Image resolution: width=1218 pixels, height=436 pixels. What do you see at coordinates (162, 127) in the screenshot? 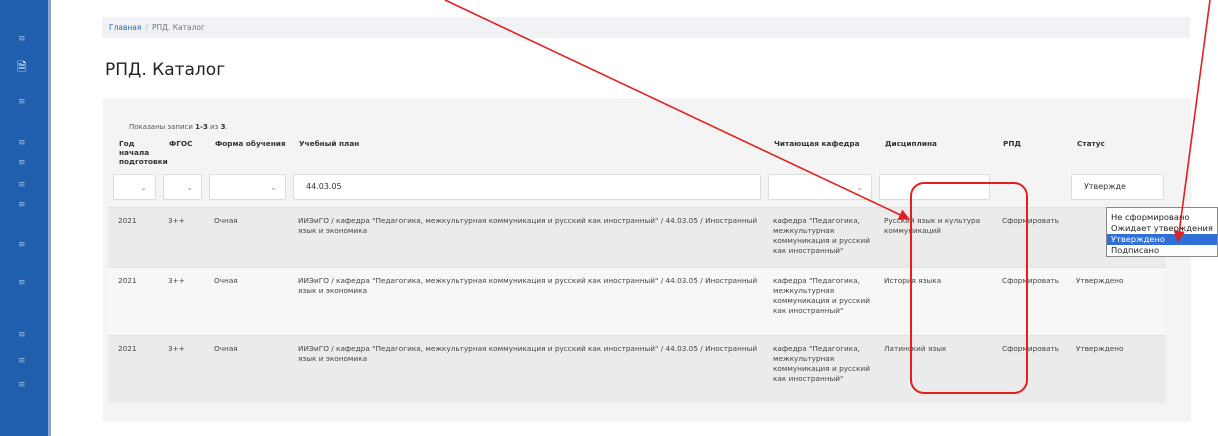
I see `summary-prefix: Показаны записи` at bounding box center [162, 127].